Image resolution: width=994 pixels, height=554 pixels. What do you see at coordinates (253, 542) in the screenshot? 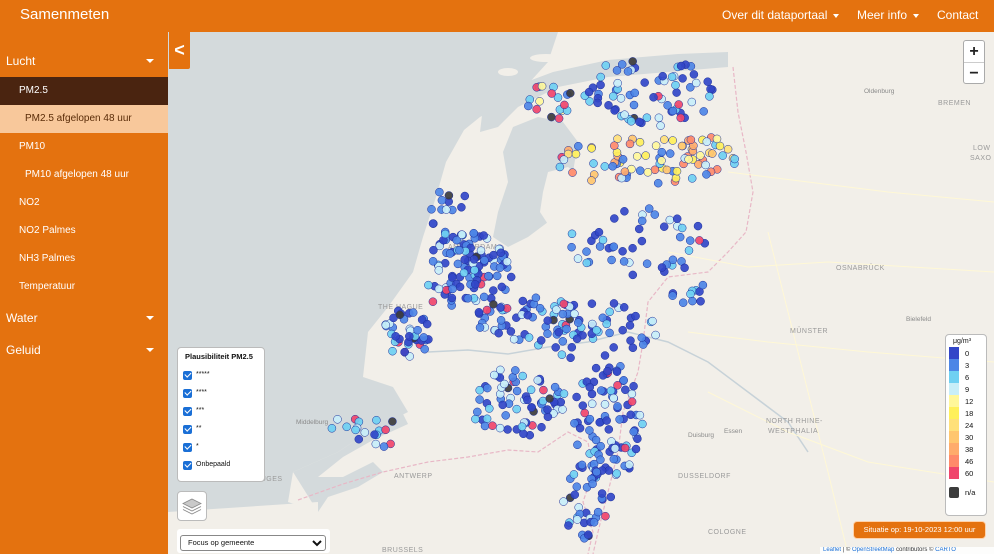
I see `gemeente-select: Focus op gemeente` at bounding box center [253, 542].